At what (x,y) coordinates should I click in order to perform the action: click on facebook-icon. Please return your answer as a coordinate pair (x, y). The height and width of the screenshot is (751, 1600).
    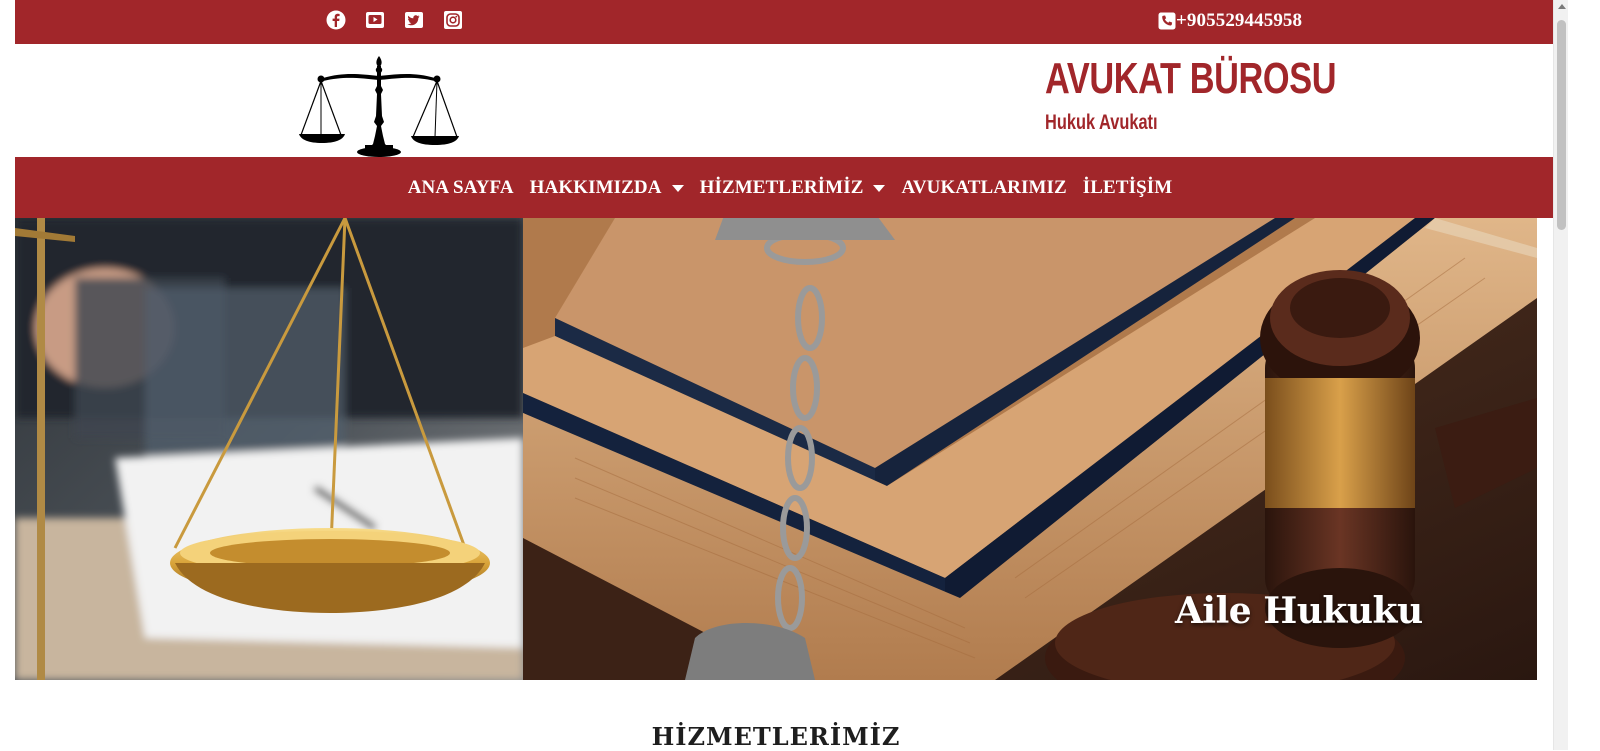
    Looking at the image, I should click on (336, 20).